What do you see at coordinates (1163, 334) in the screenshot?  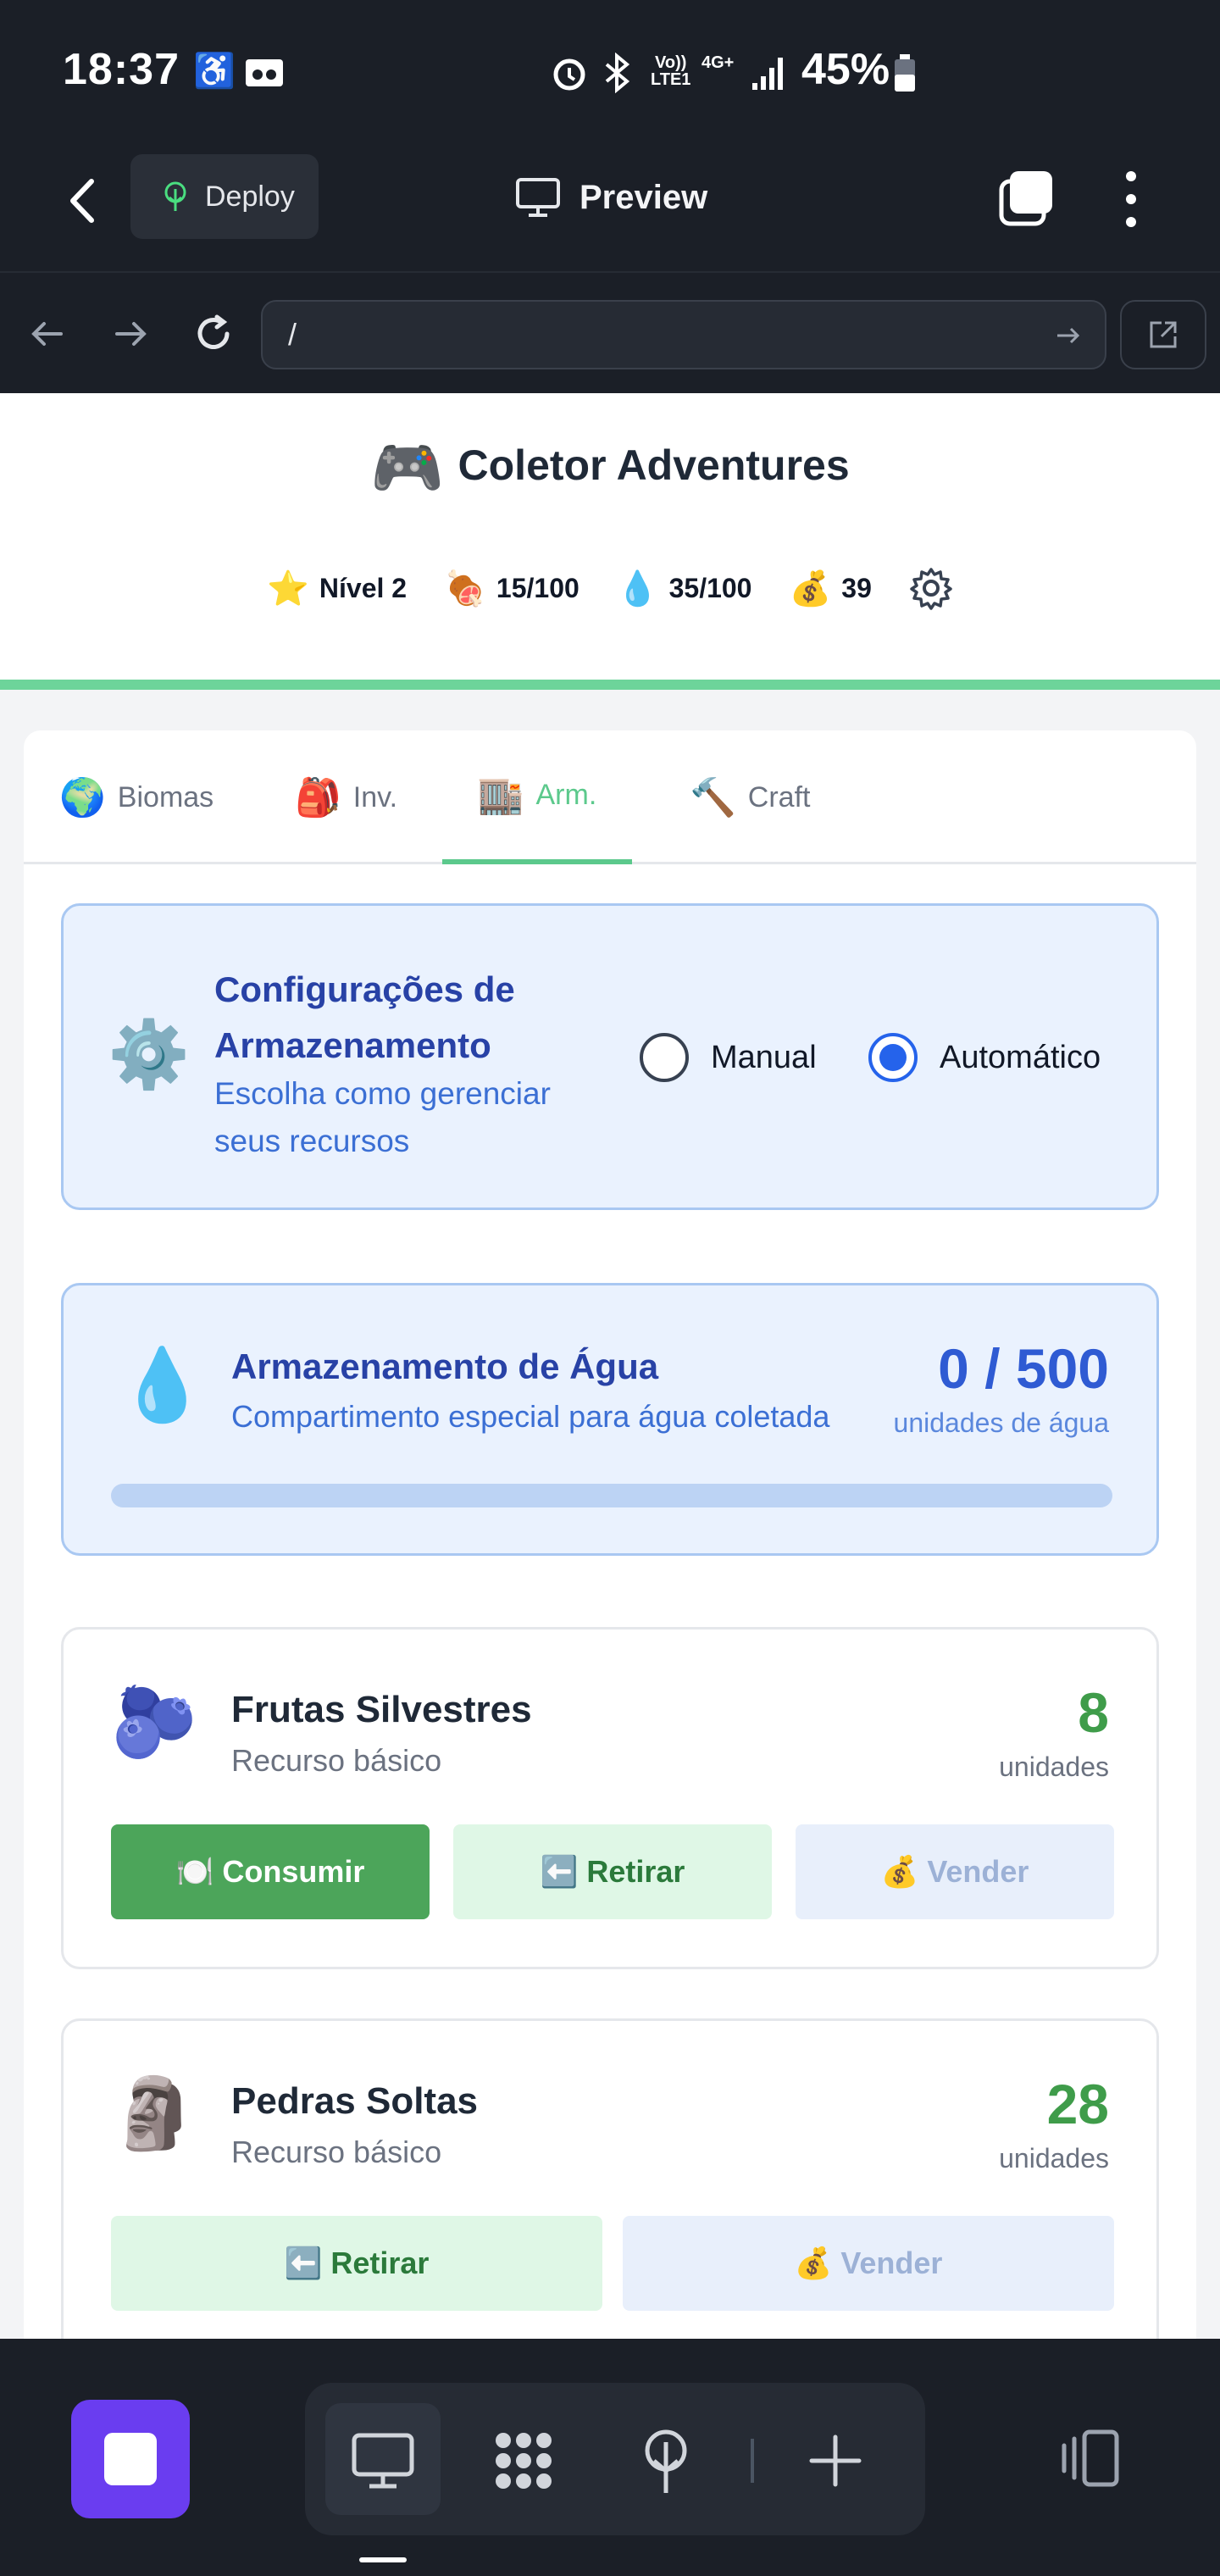 I see `open-external-button` at bounding box center [1163, 334].